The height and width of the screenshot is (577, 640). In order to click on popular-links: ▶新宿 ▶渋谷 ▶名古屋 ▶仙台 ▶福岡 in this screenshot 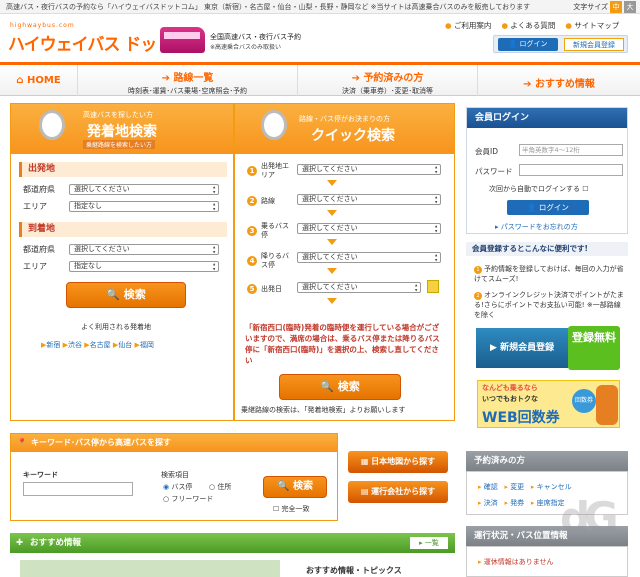, I will do `click(97, 345)`.